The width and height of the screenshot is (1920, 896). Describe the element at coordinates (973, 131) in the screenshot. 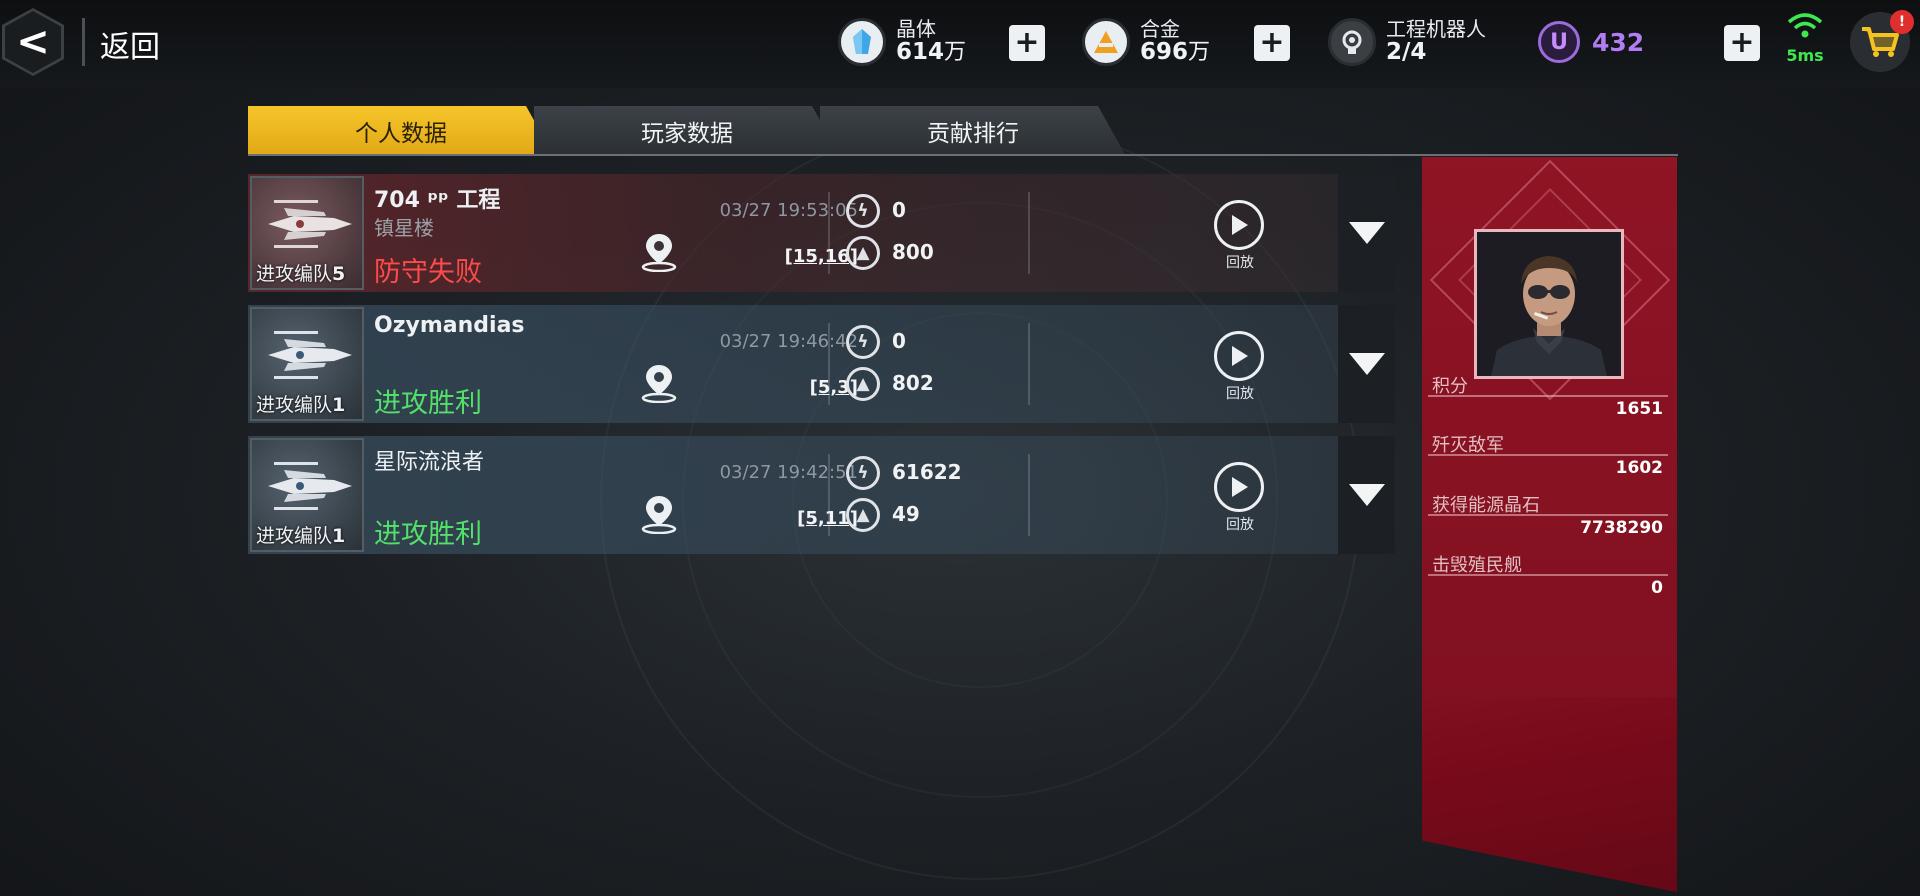

I see `tab-contribution-ranking: 贡献排行` at that location.